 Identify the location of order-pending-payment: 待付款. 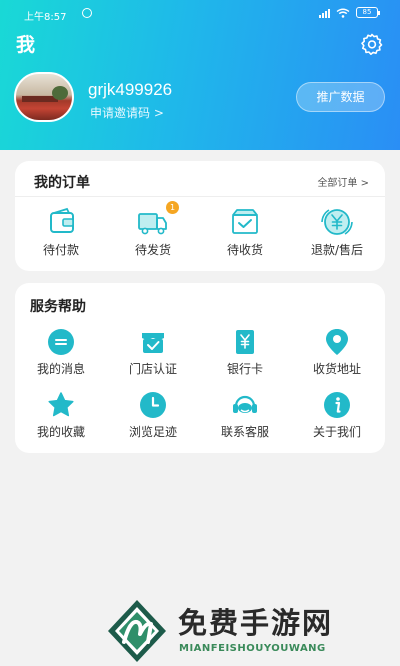
(61, 232).